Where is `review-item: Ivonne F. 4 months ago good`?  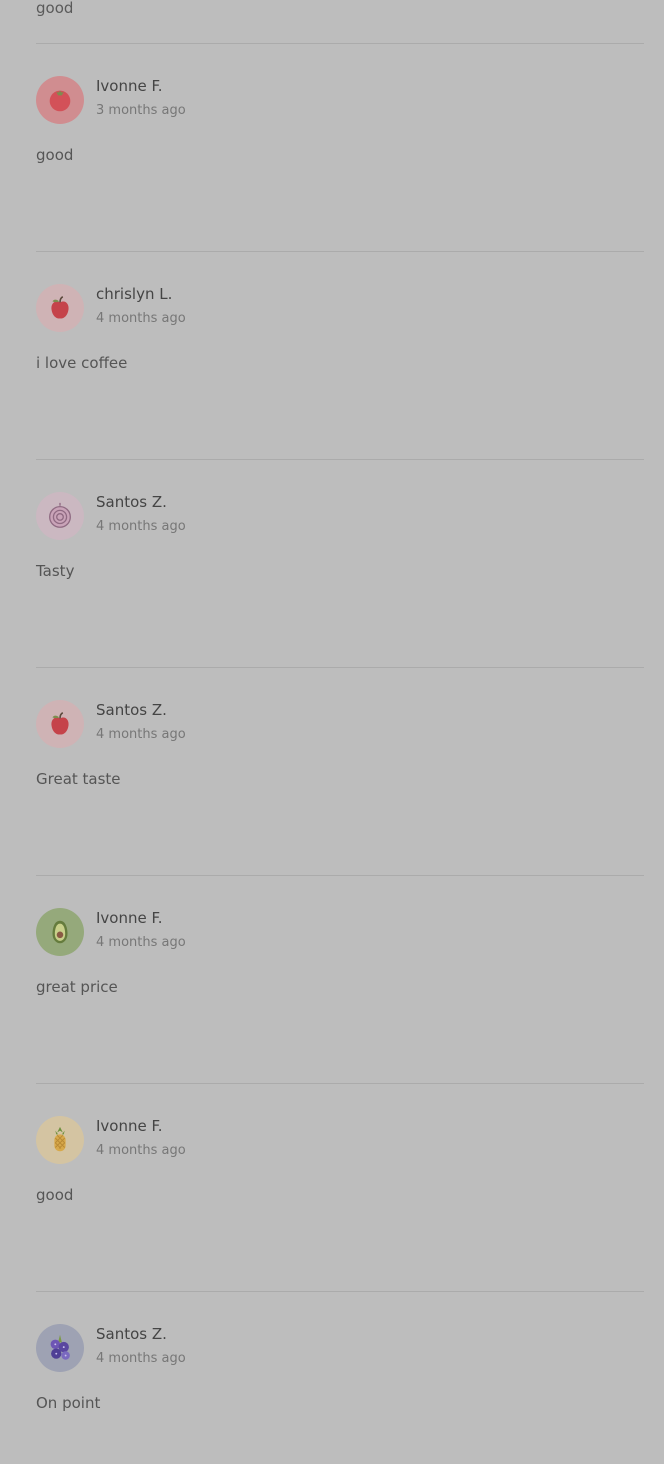 review-item: Ivonne F. 4 months ago good is located at coordinates (340, 1194).